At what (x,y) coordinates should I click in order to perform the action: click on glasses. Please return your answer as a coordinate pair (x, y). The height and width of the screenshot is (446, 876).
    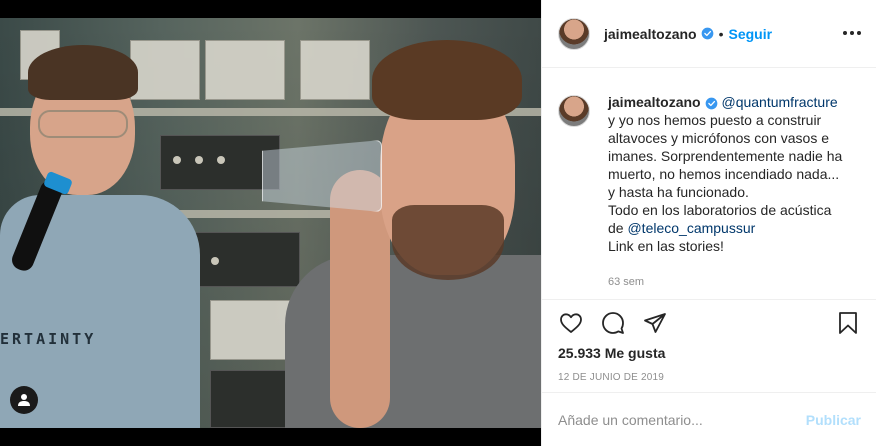
    Looking at the image, I should click on (83, 124).